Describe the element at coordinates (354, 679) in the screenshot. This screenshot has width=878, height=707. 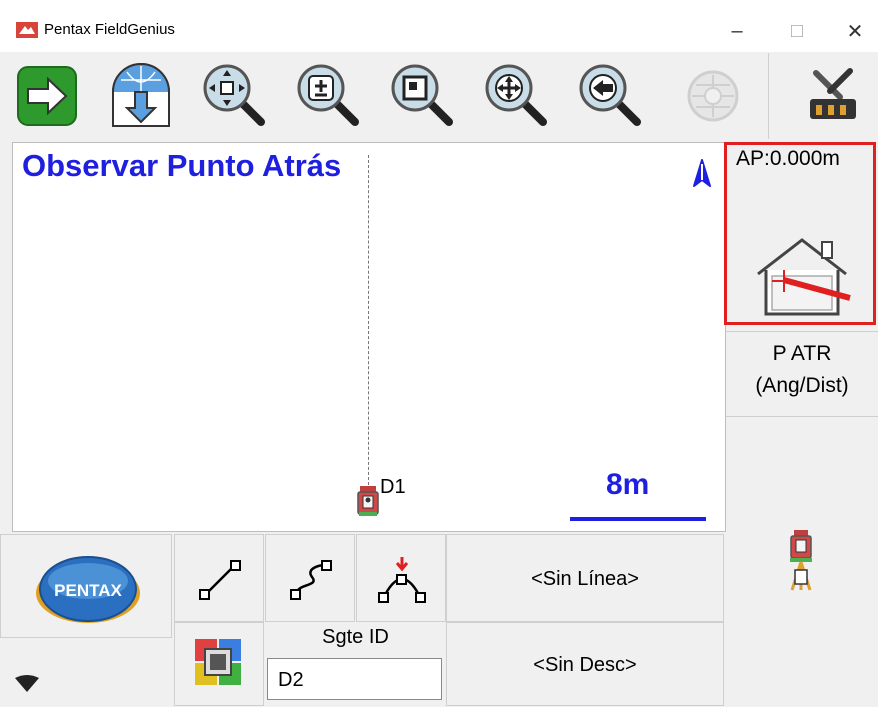
I see `next-id-input: D2` at that location.